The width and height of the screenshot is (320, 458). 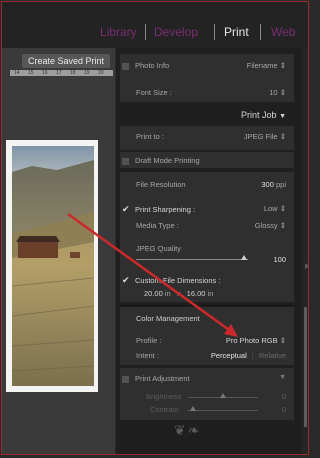 What do you see at coordinates (152, 274) in the screenshot?
I see `annotation-arrow` at bounding box center [152, 274].